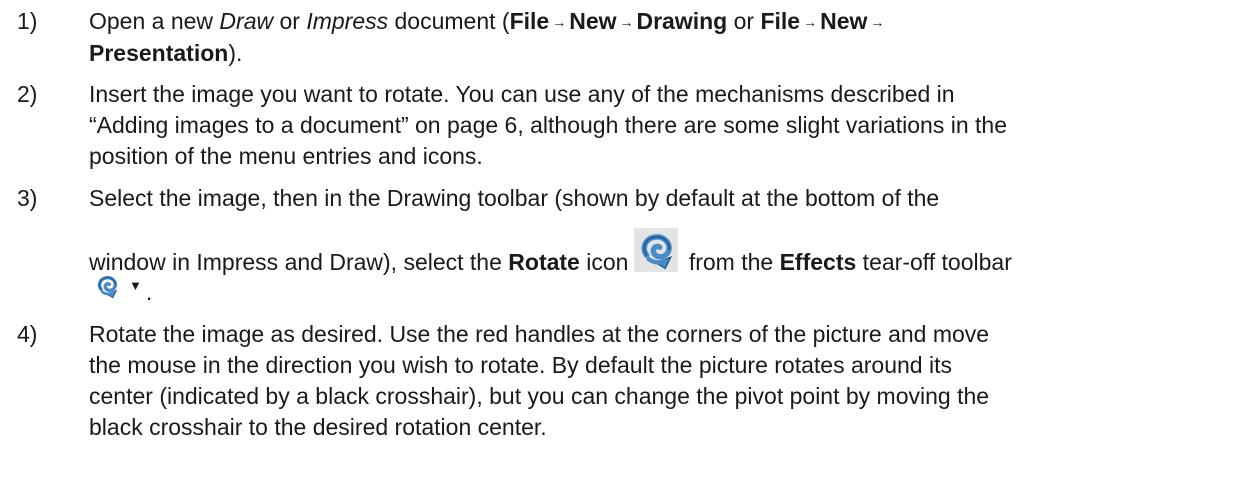 Image resolution: width=1245 pixels, height=484 pixels. What do you see at coordinates (27, 198) in the screenshot?
I see `step-number: 3)` at bounding box center [27, 198].